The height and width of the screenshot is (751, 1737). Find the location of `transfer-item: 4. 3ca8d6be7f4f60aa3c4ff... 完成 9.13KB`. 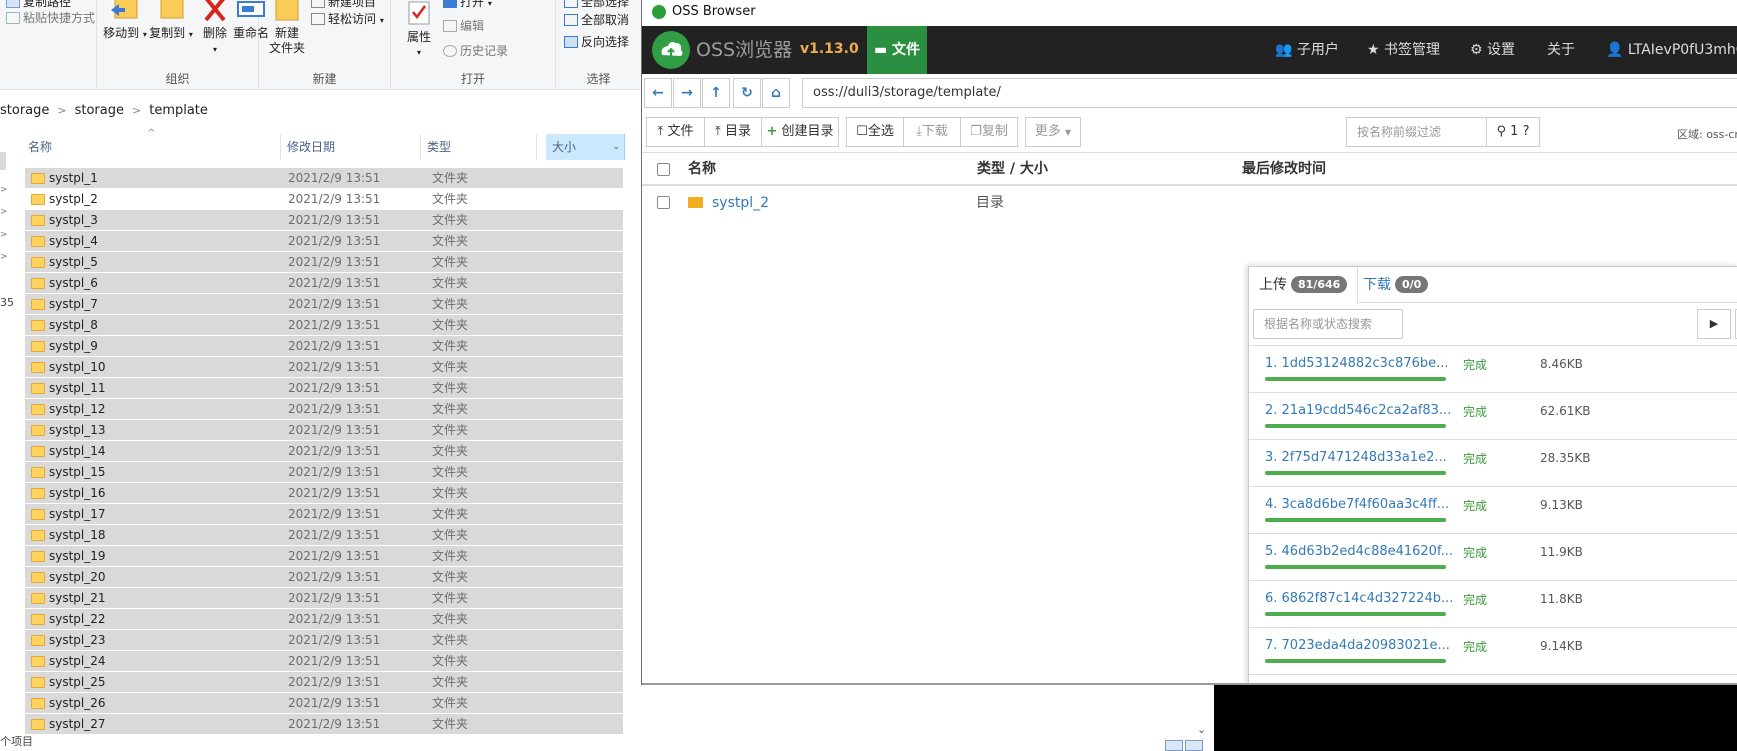

transfer-item: 4. 3ca8d6be7f4f60aa3c4ff... 完成 9.13KB is located at coordinates (1493, 510).